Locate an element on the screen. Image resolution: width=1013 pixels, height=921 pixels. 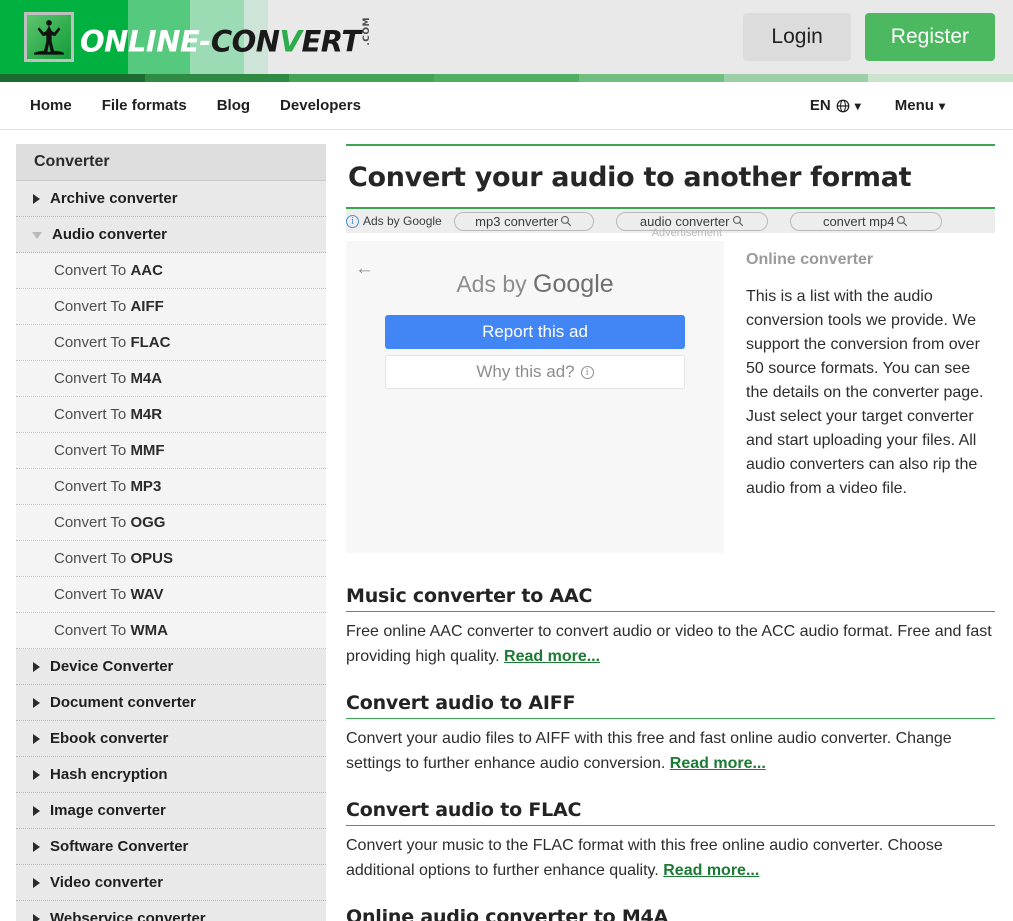
ads-by-google-label: Ads by Google is located at coordinates (402, 221).